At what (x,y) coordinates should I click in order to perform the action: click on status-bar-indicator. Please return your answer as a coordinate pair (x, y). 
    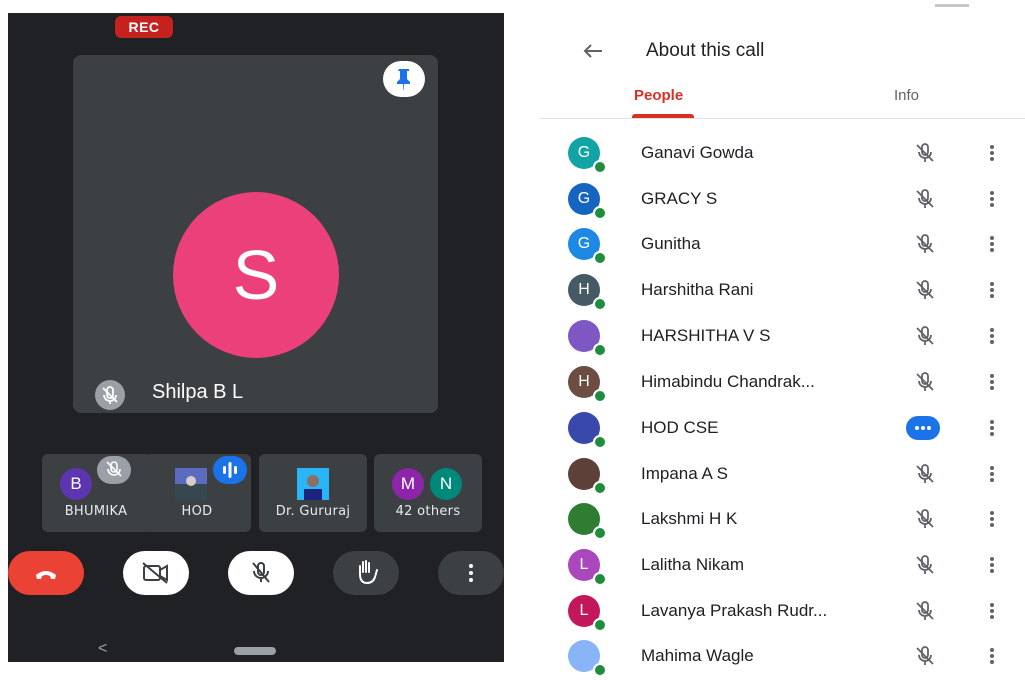
    Looking at the image, I should click on (952, 5).